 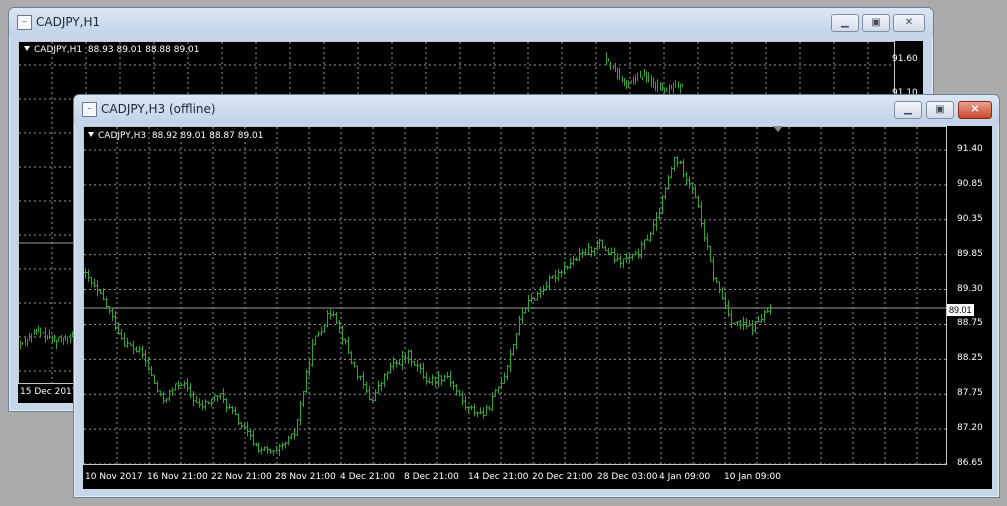 I want to click on price-label: 89.85, so click(x=970, y=253).